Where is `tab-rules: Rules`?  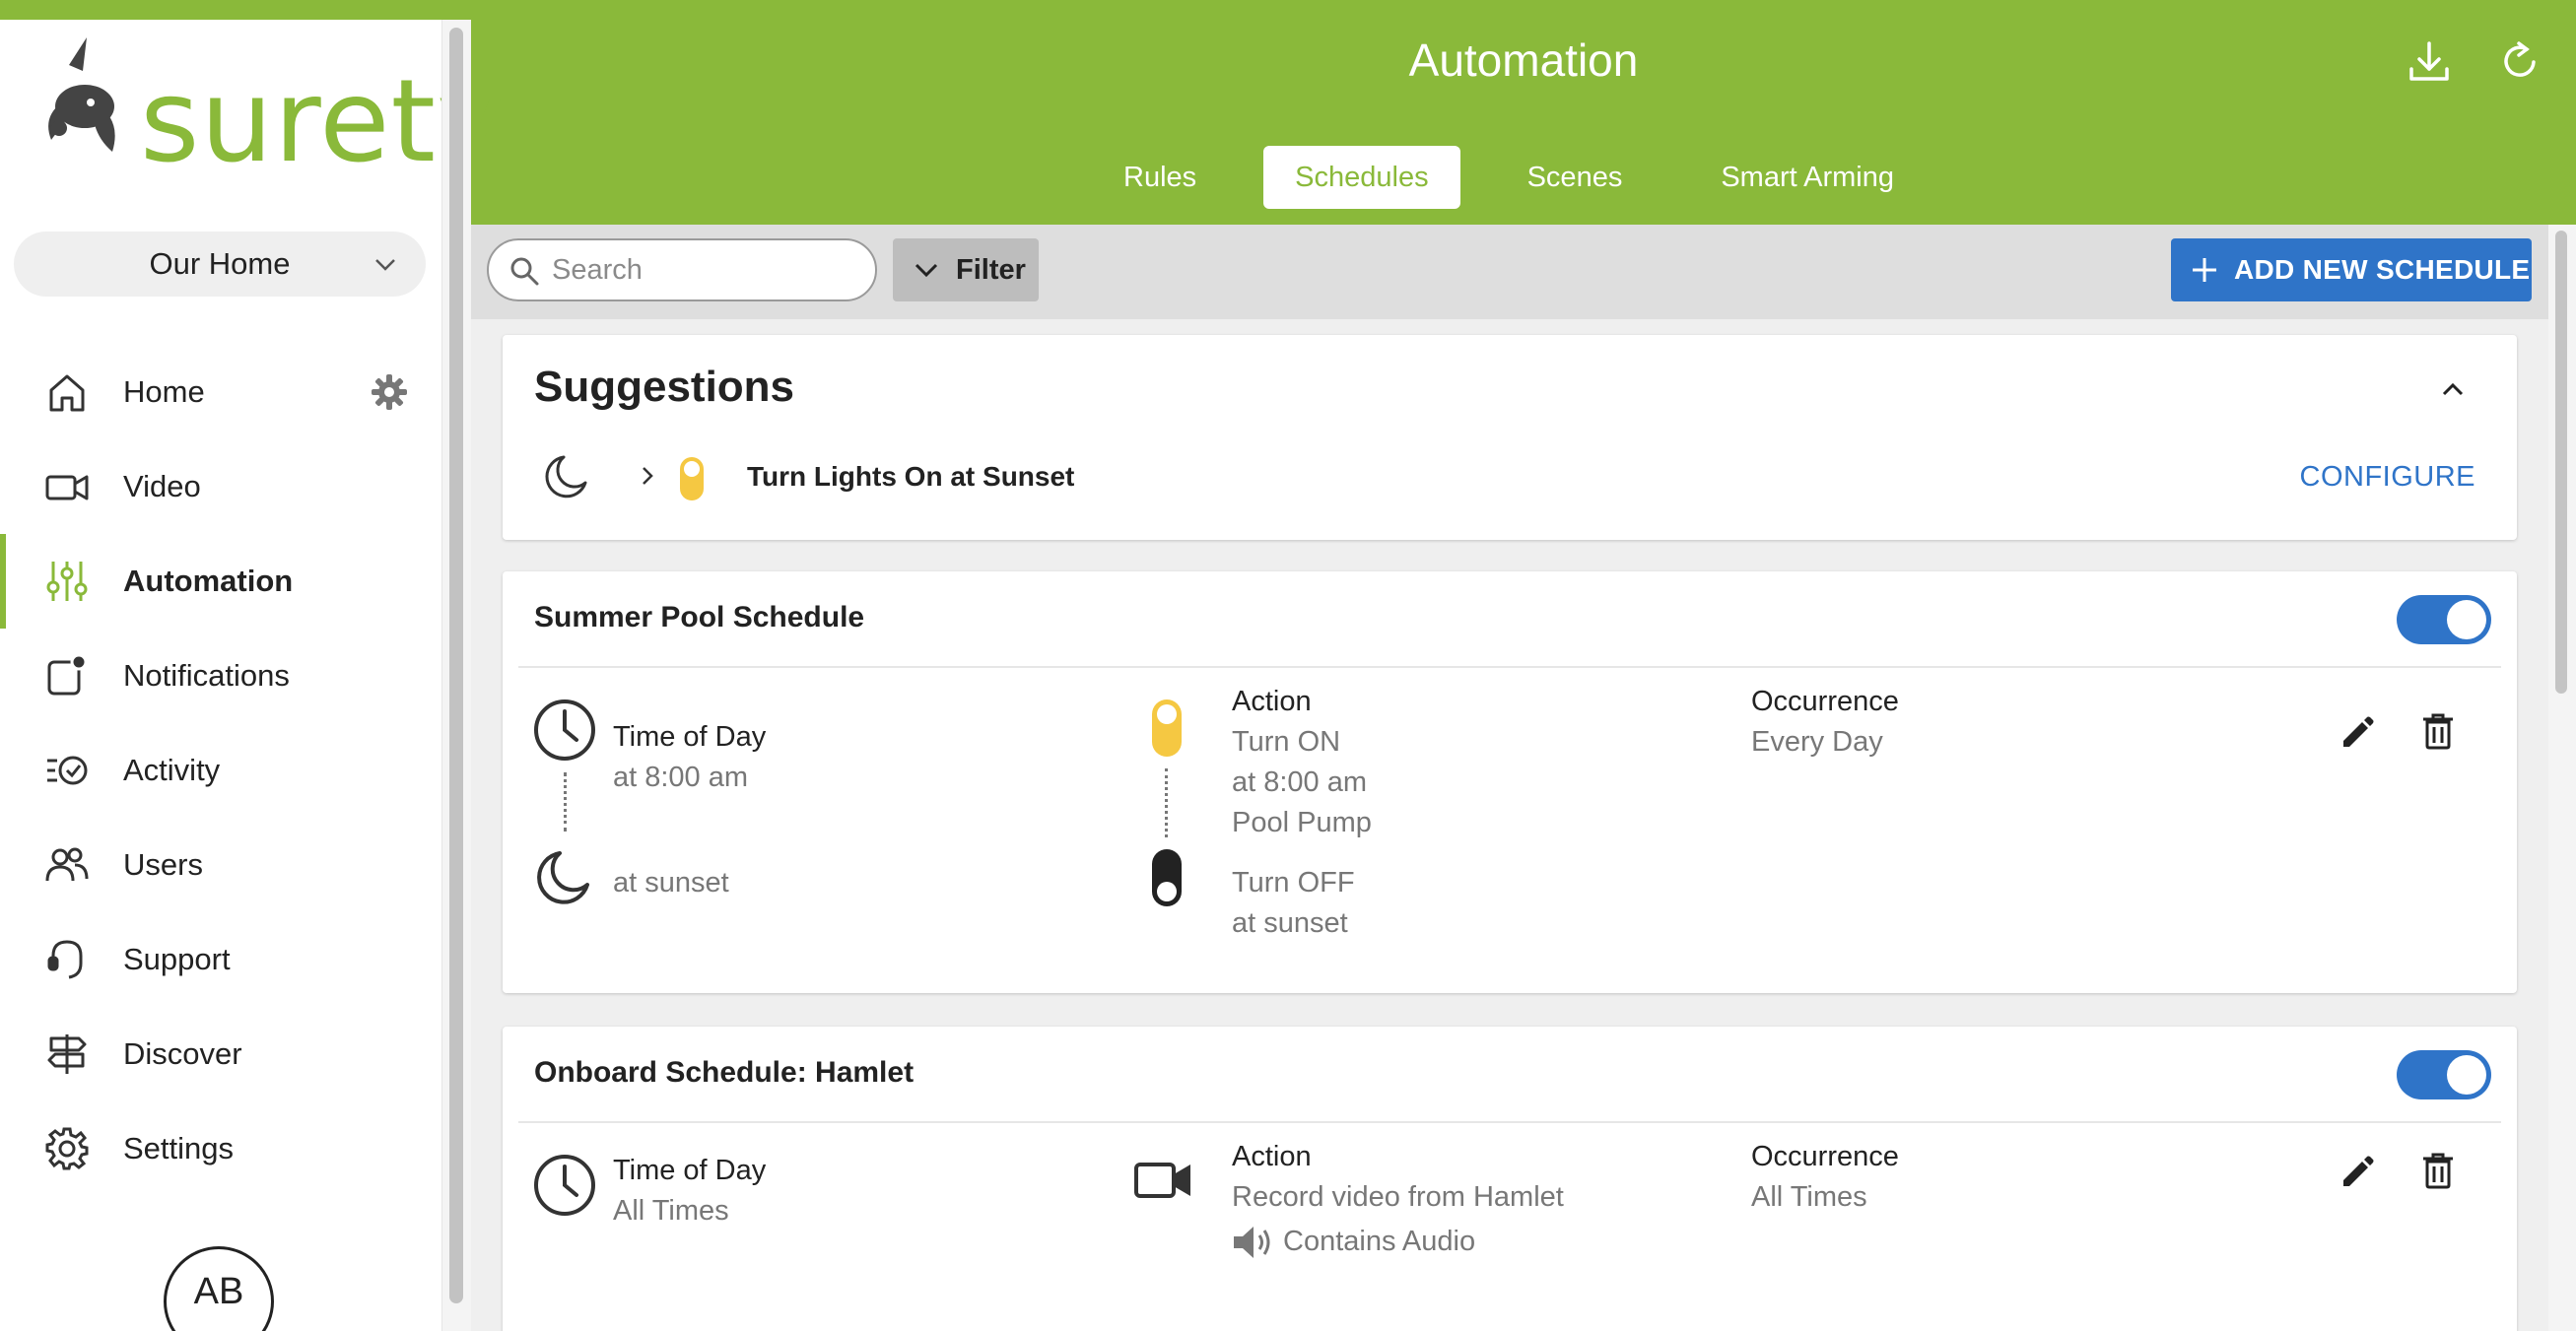 tab-rules: Rules is located at coordinates (1160, 177).